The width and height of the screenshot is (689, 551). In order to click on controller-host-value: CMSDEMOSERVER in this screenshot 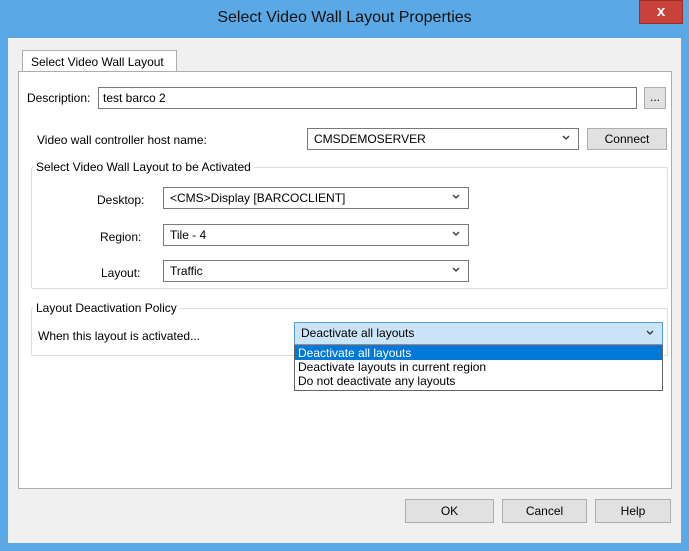, I will do `click(370, 139)`.